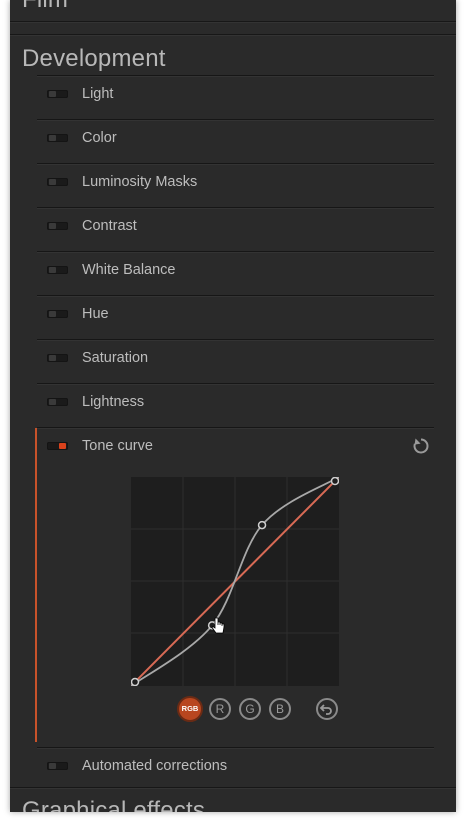  Describe the element at coordinates (115, 358) in the screenshot. I see `row-label: Saturation` at that location.